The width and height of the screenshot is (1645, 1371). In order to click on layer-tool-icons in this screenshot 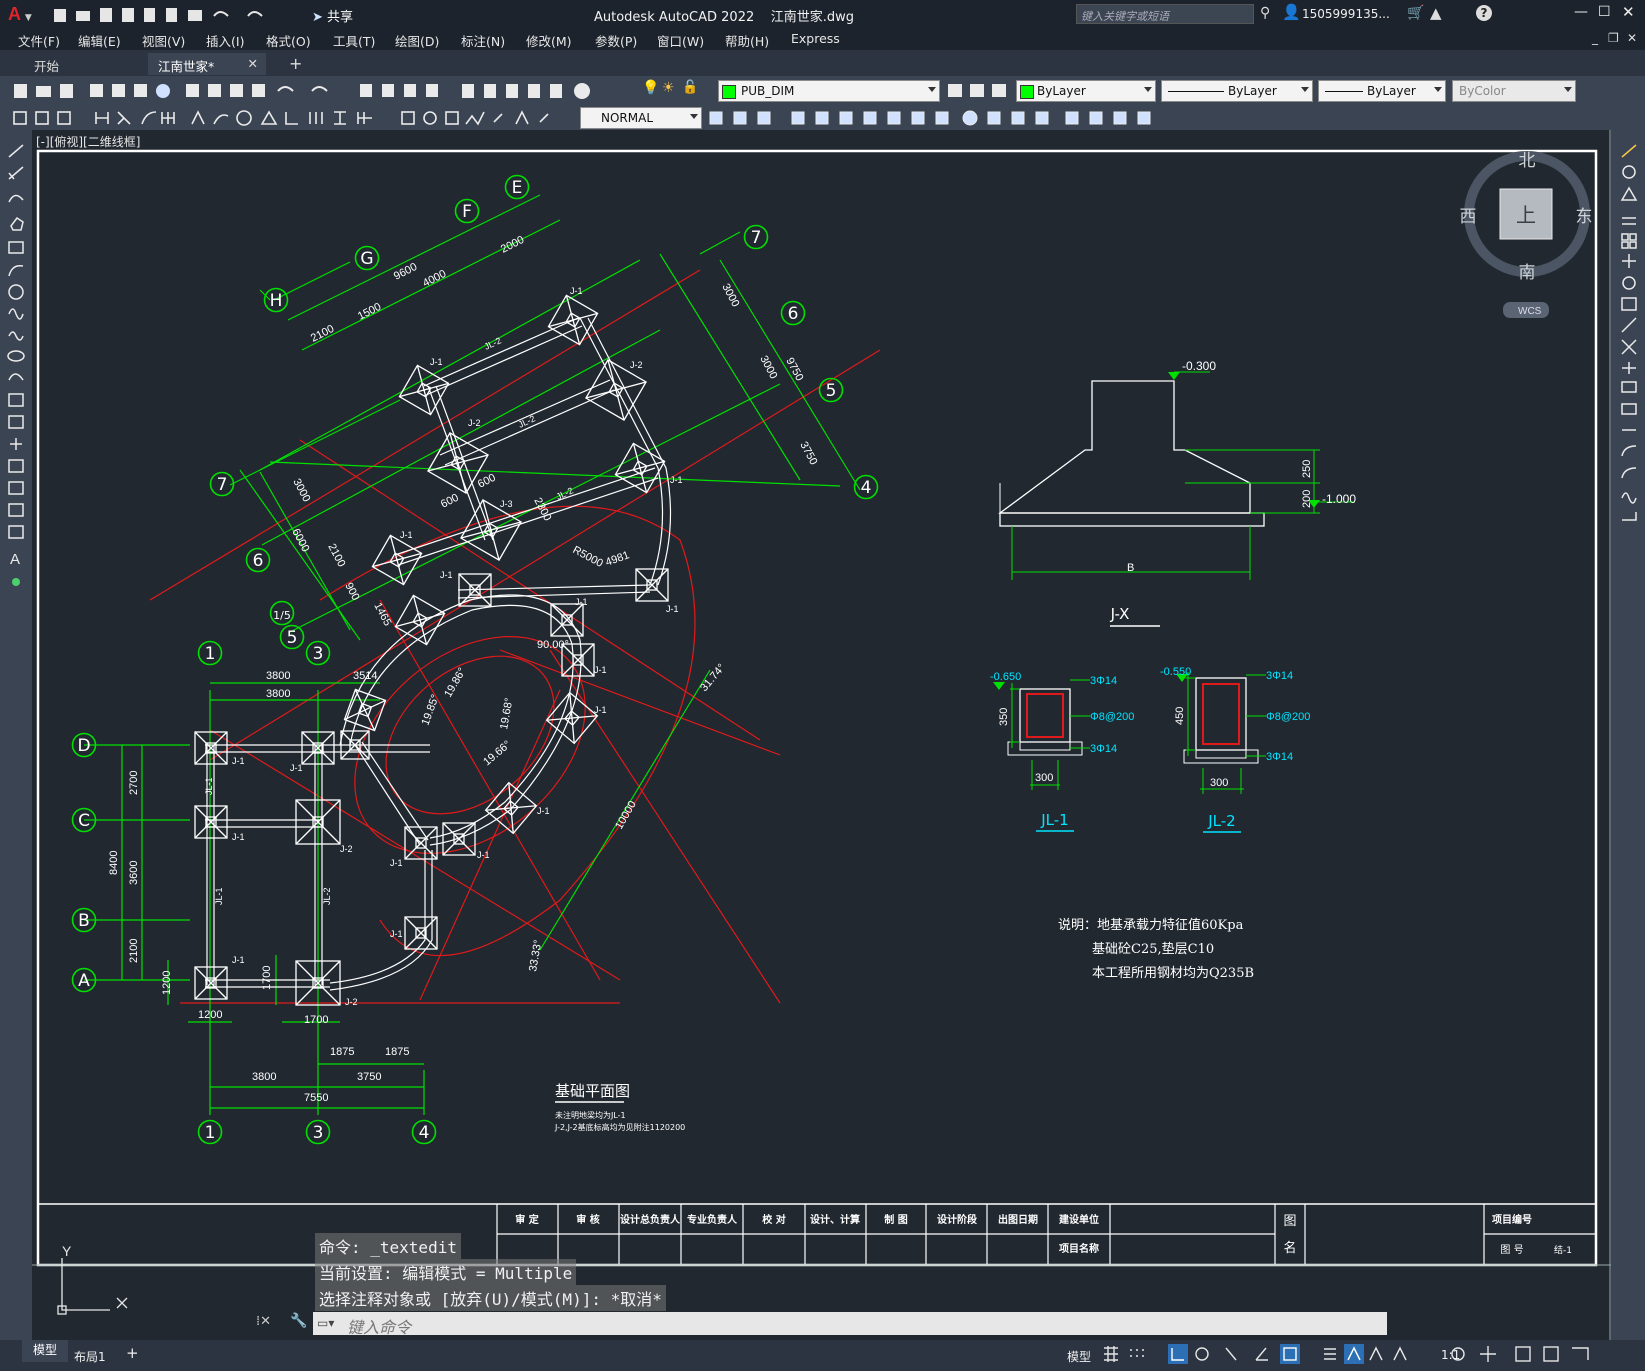, I will do `click(981, 91)`.